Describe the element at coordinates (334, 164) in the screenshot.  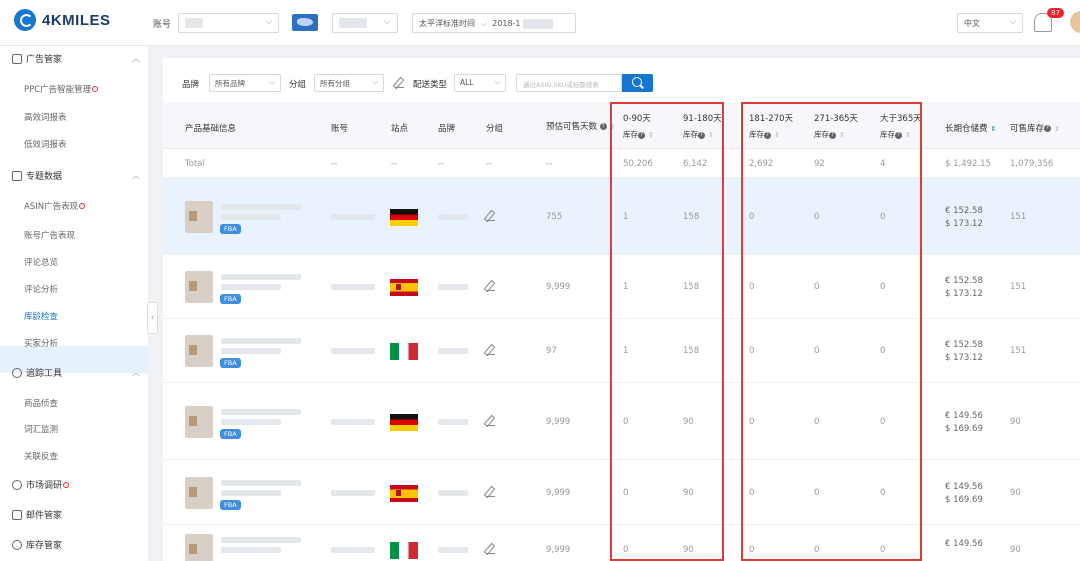
I see `total-account: --` at that location.